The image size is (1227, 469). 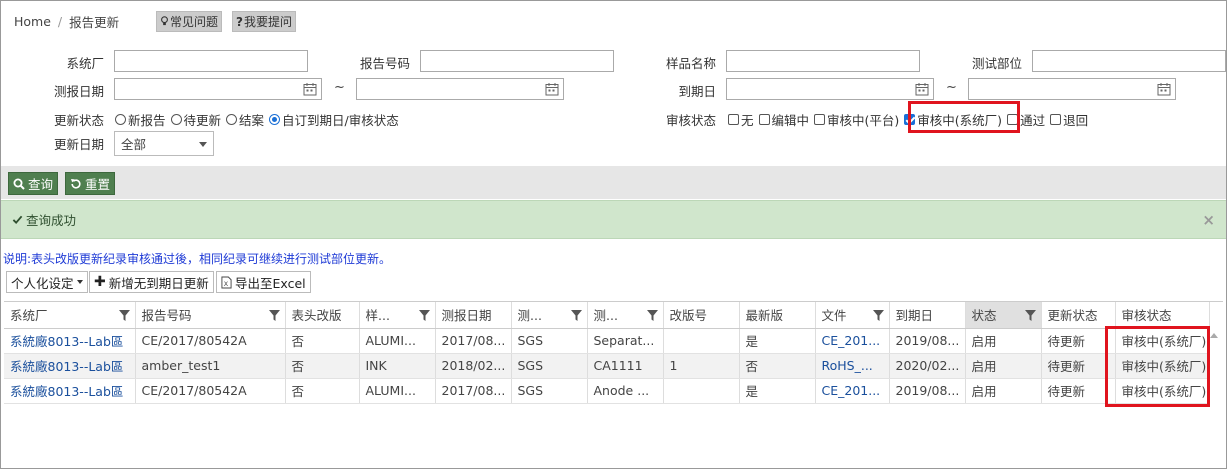 What do you see at coordinates (120, 119) in the screenshot?
I see `radio-new-report` at bounding box center [120, 119].